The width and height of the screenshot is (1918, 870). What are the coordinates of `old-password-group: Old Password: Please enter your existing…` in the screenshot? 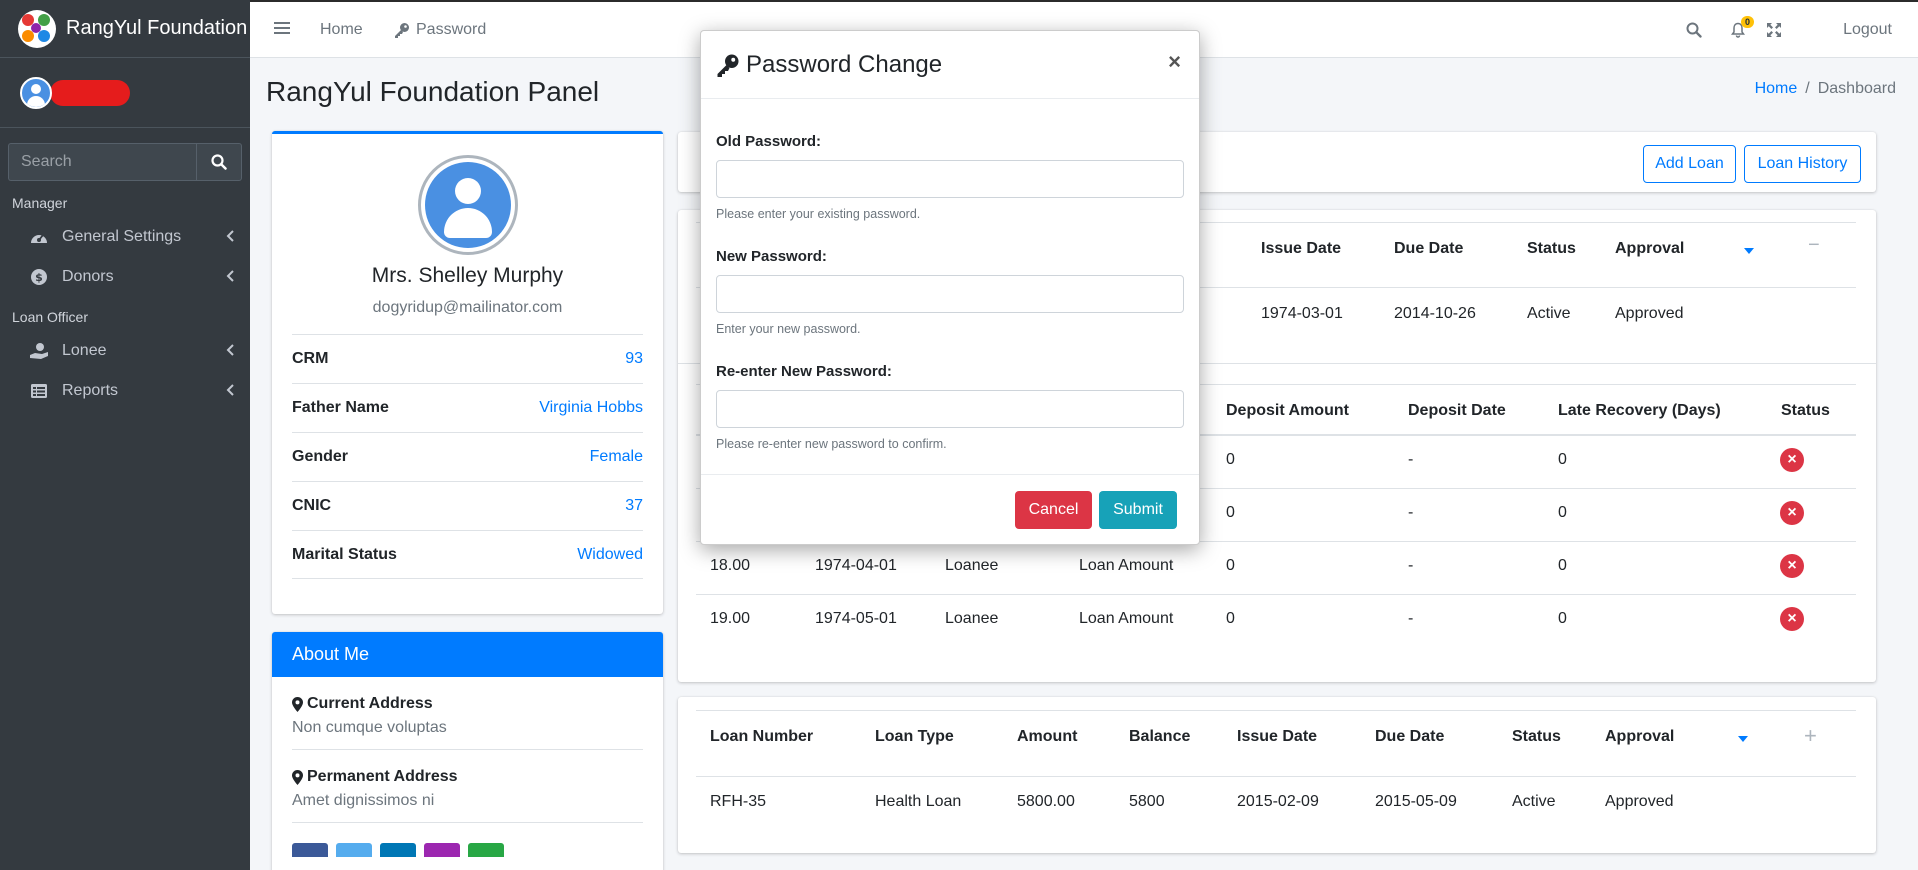 It's located at (950, 177).